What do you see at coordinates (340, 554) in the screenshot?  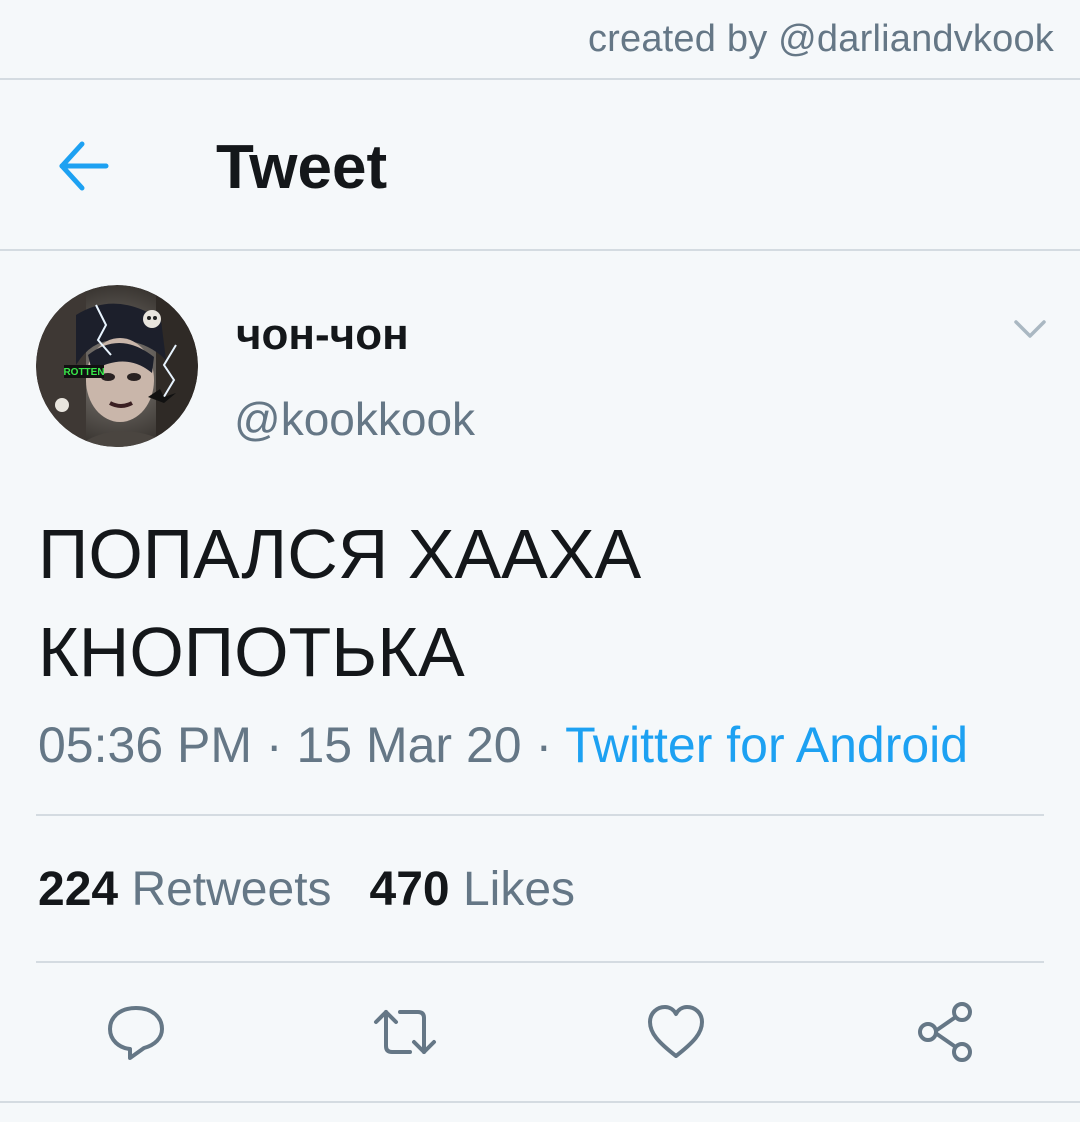 I see `tweet-text-line: ПОПАЛСЯ ХААХА` at bounding box center [340, 554].